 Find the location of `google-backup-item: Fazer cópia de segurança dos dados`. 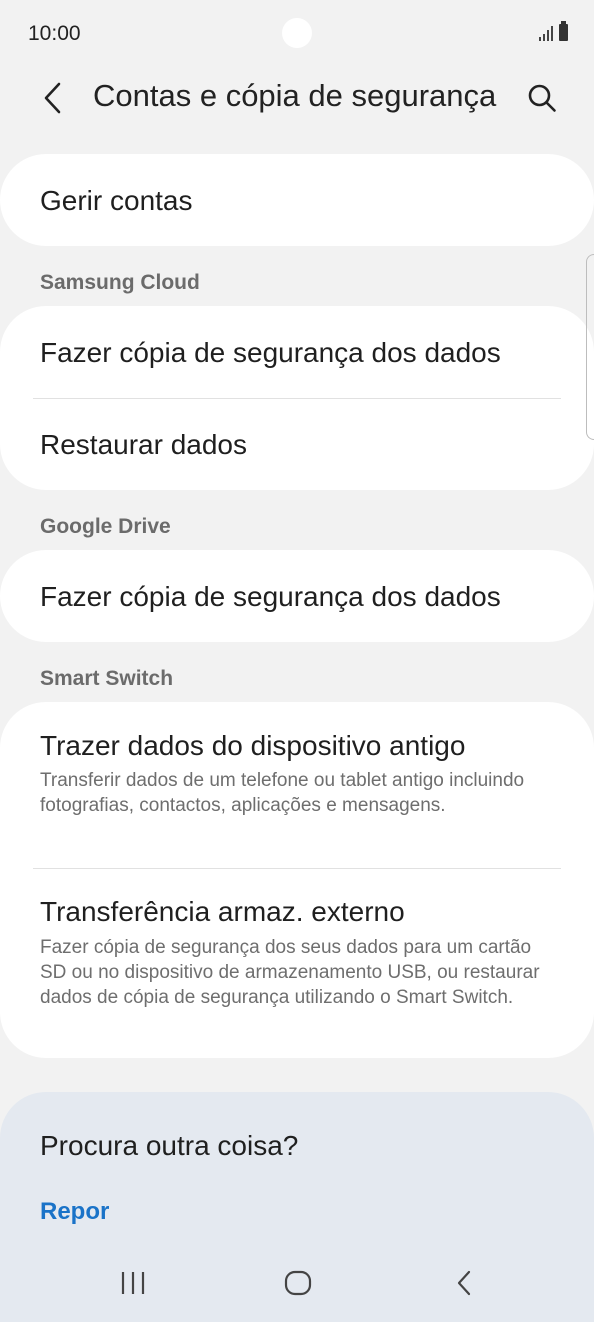

google-backup-item: Fazer cópia de segurança dos dados is located at coordinates (297, 596).